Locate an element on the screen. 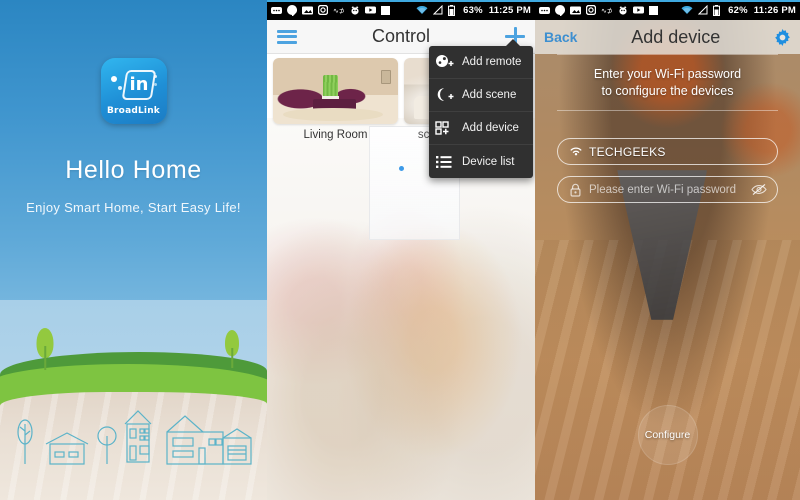  menu-item-label: Add scene is located at coordinates (489, 95).